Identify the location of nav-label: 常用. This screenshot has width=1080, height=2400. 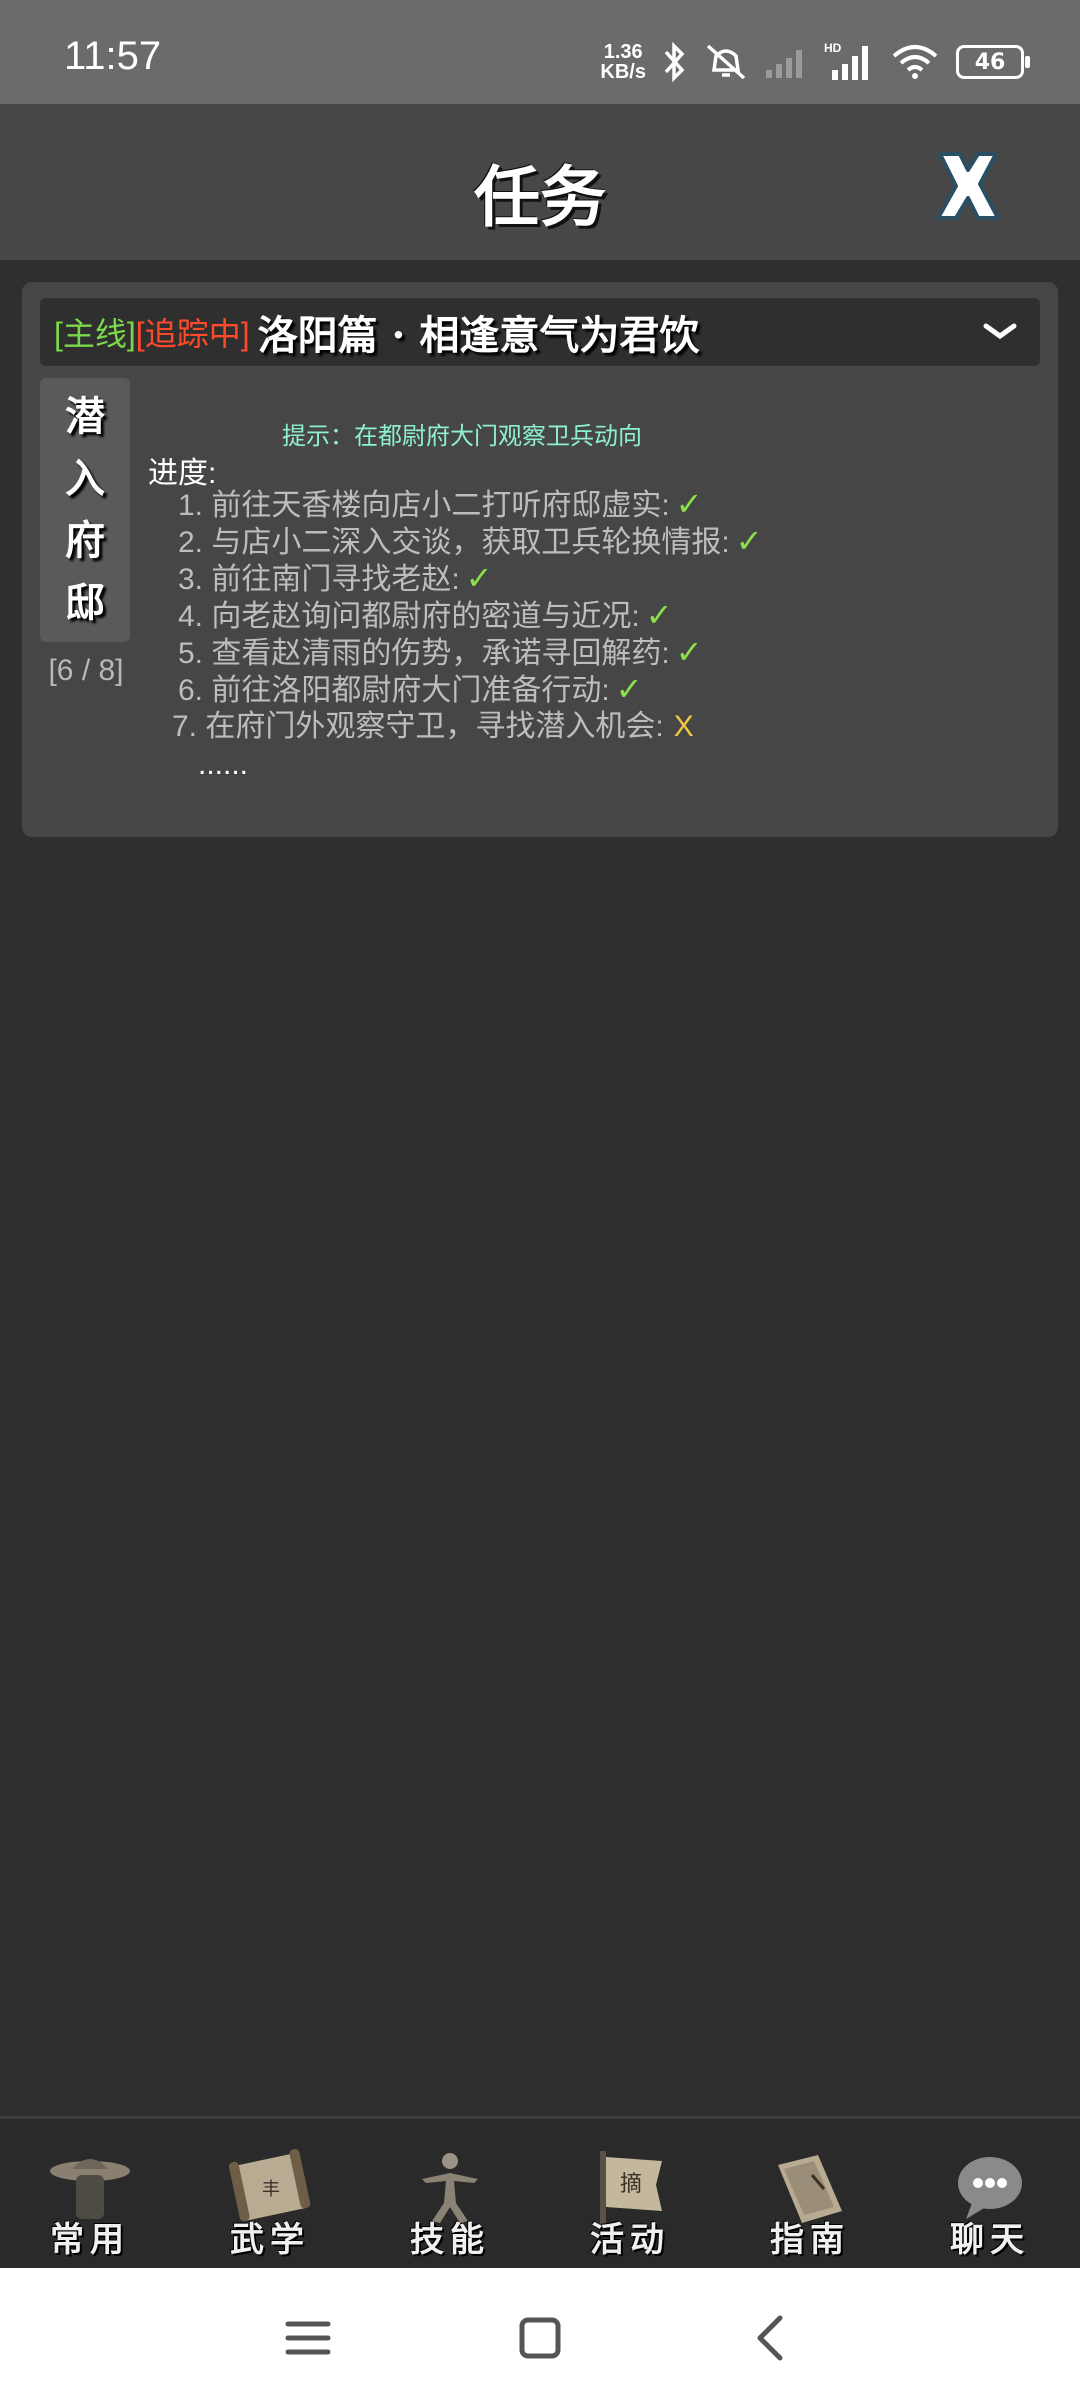
(90, 2240).